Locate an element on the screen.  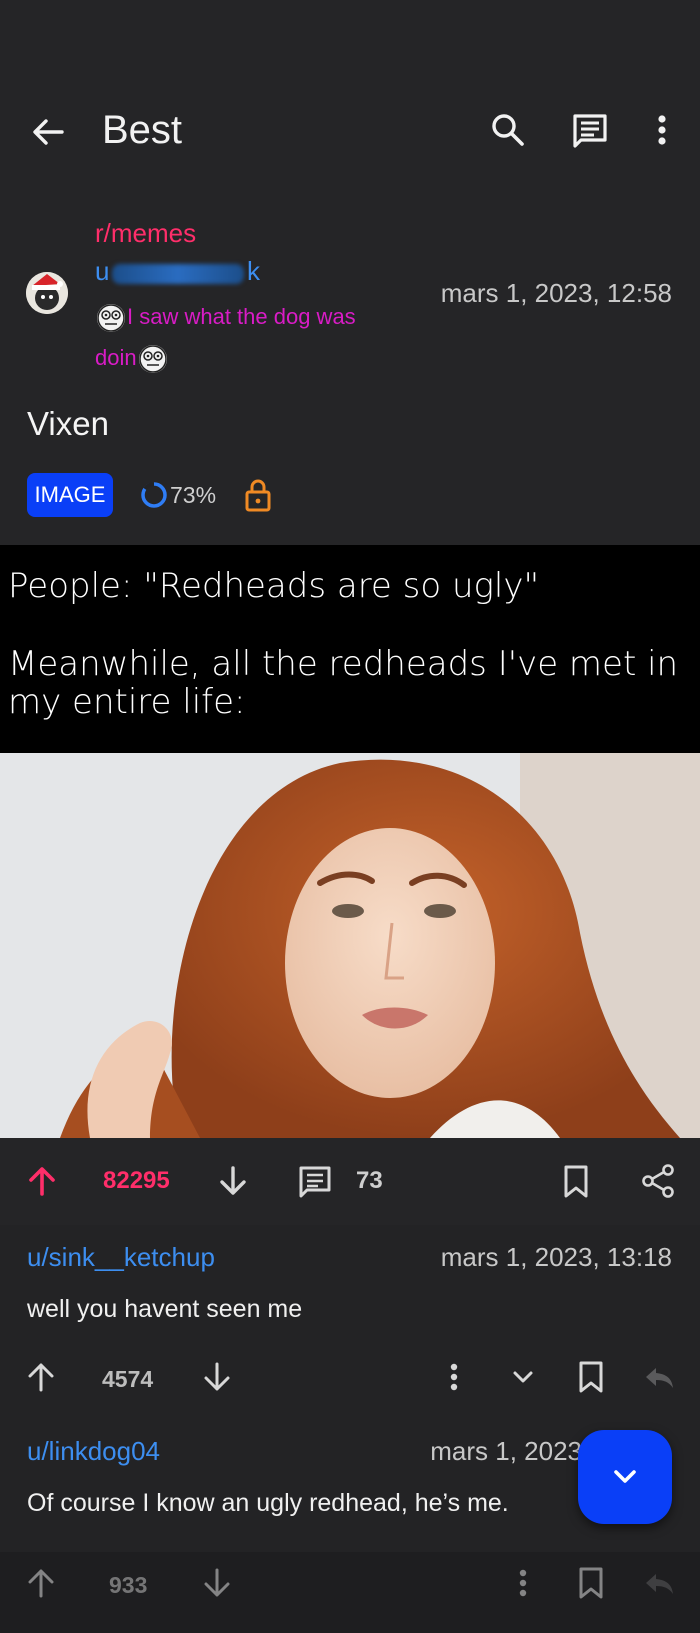
post-title: Vixen is located at coordinates (68, 423).